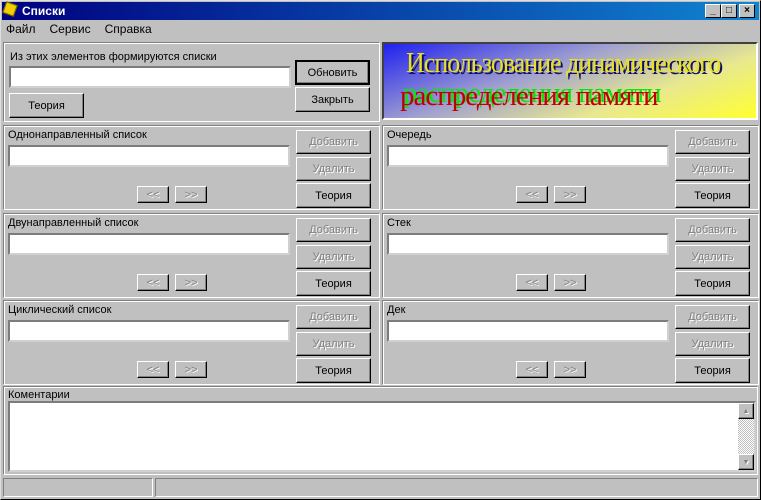 Image resolution: width=761 pixels, height=500 pixels. Describe the element at coordinates (149, 156) in the screenshot. I see `singly-linked-input` at that location.